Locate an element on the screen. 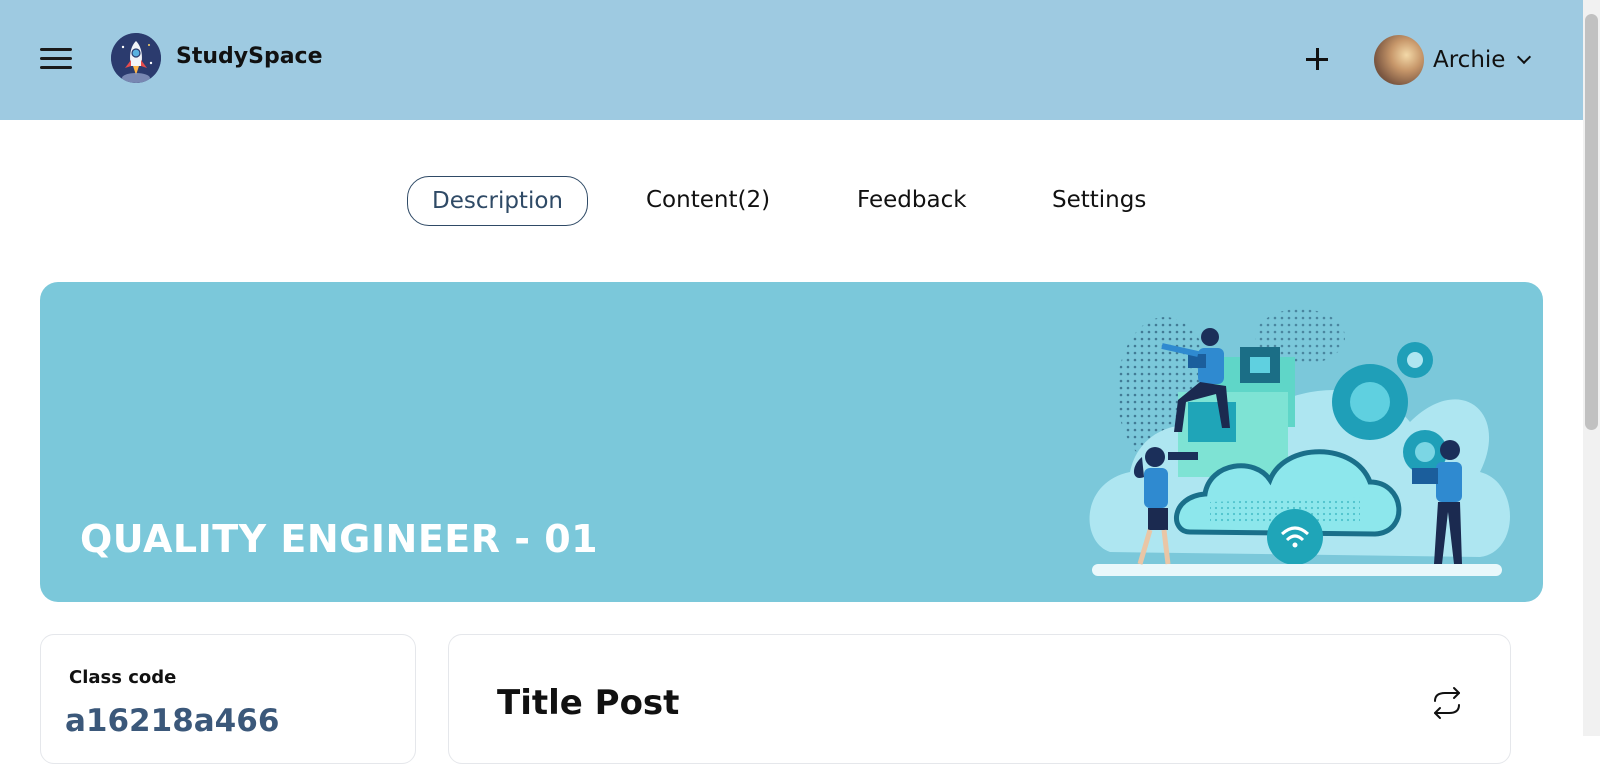 Image resolution: width=1600 pixels, height=764 pixels. repeat-icon is located at coordinates (1447, 703).